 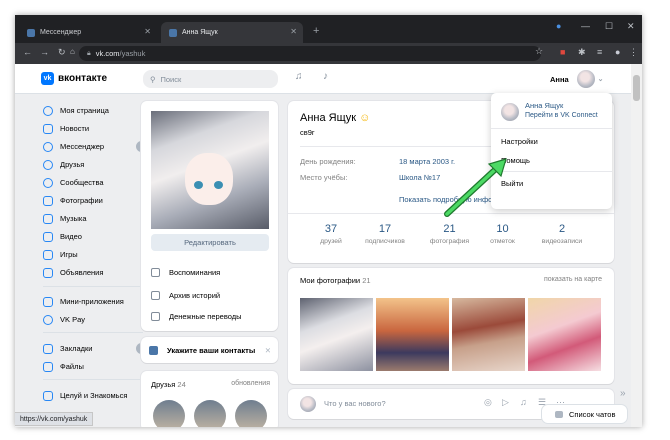 I want to click on sidebar-item-communities: Сообщества, so click(x=93, y=182).